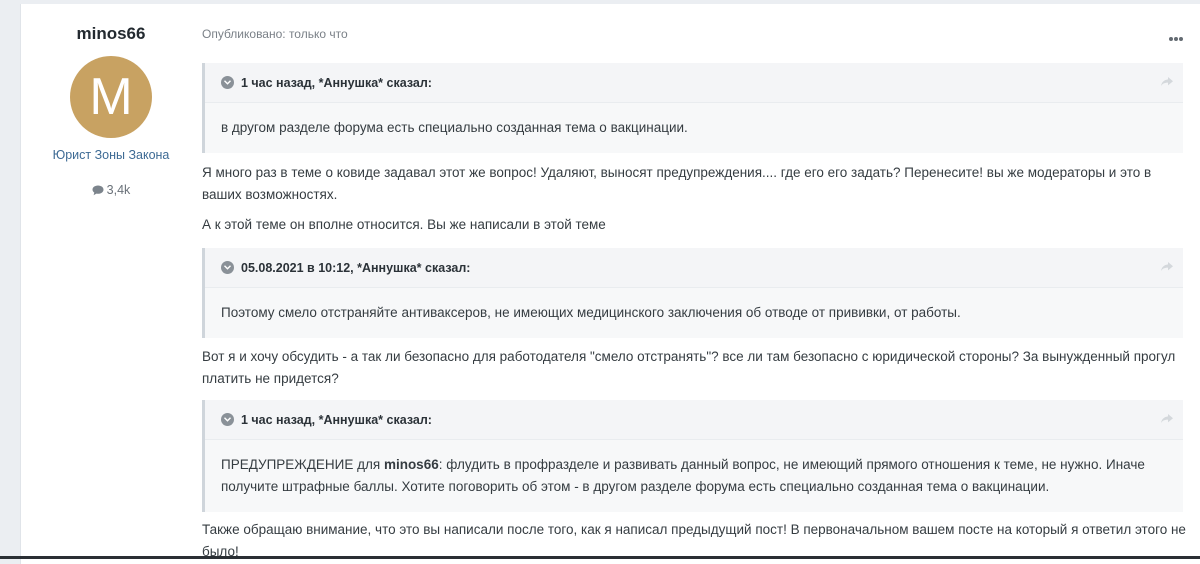 The height and width of the screenshot is (564, 1200). I want to click on avatar: M, so click(111, 97).